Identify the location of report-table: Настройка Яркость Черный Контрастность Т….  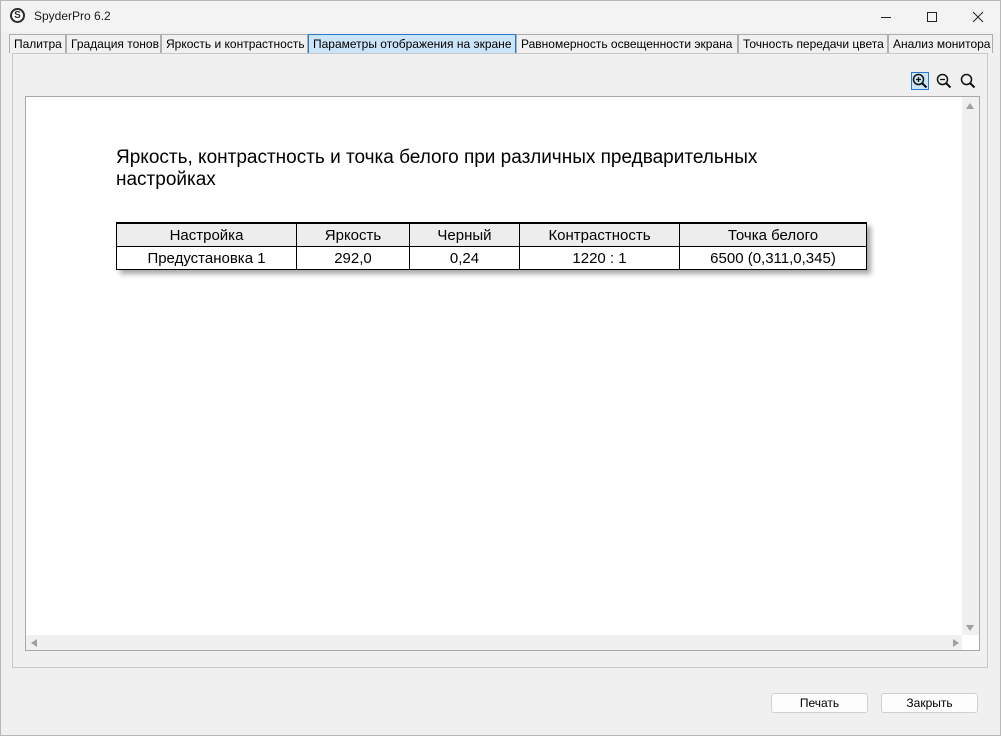
(491, 246).